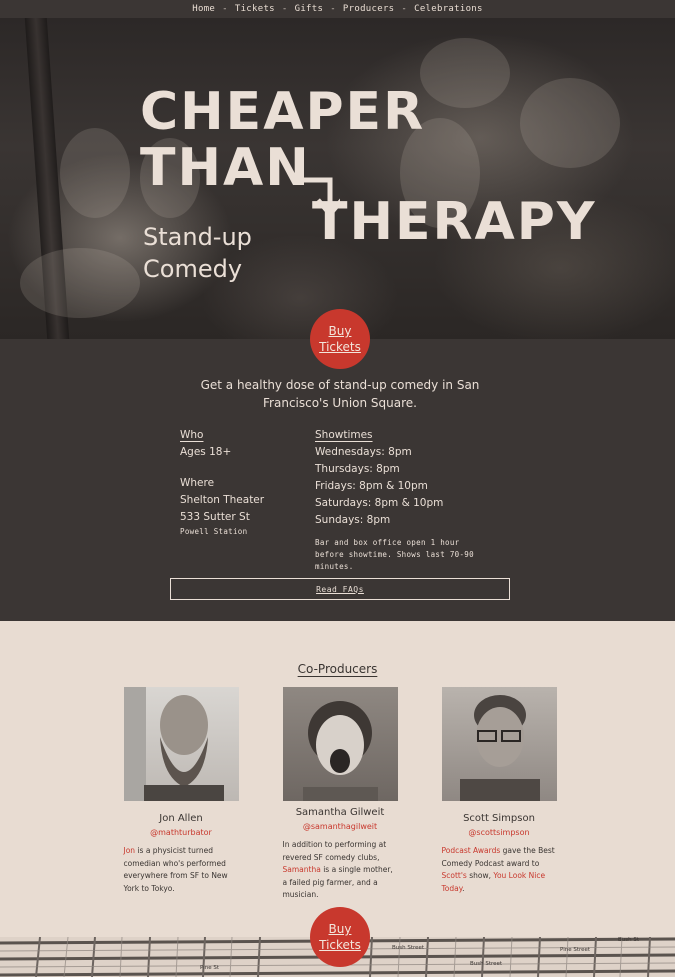  Describe the element at coordinates (480, 875) in the screenshot. I see `producer-bio-text: show,` at that location.